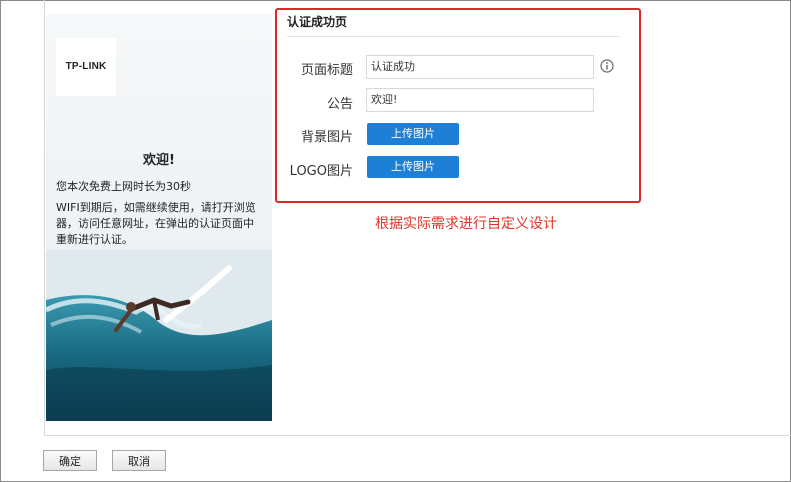  Describe the element at coordinates (413, 134) in the screenshot. I see `upload-background-button: 上传图片` at that location.